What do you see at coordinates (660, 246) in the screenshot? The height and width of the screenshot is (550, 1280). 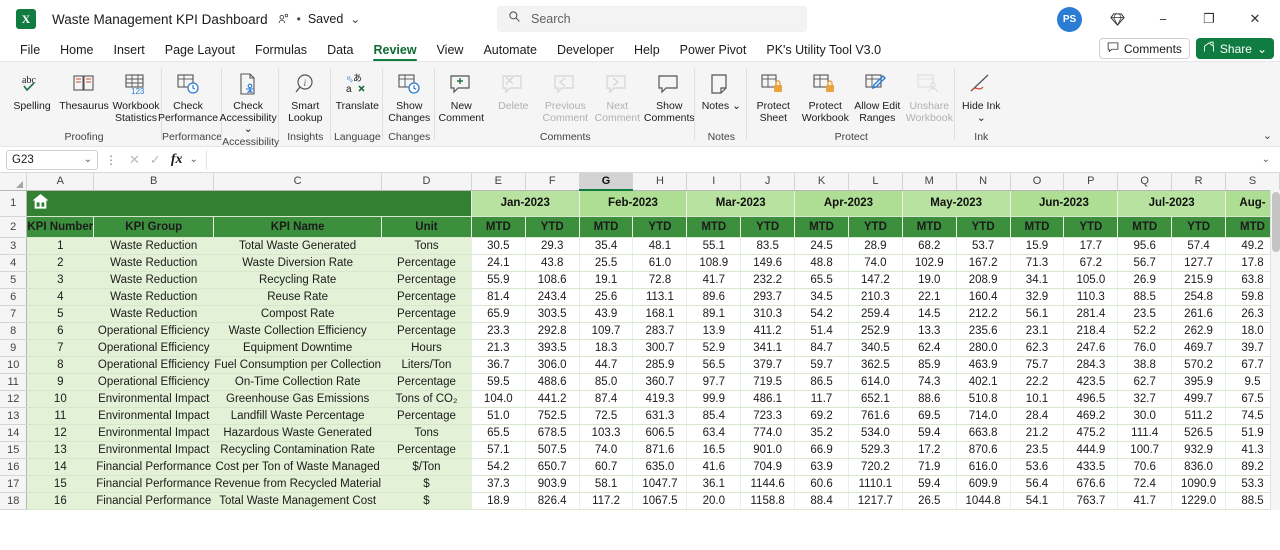 I see `cell-value: 48.1` at bounding box center [660, 246].